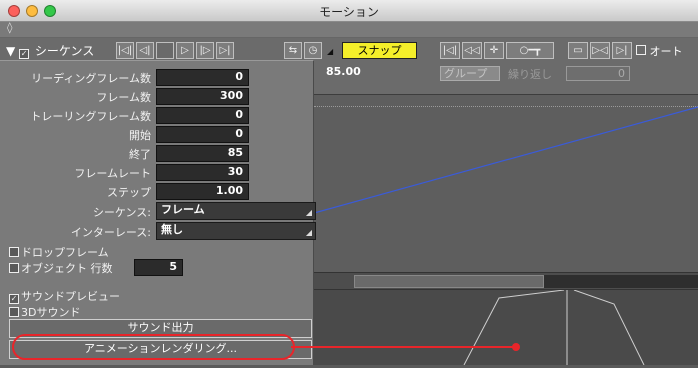  Describe the element at coordinates (183, 209) in the screenshot. I see `sequence-type-value: フレーム` at that location.